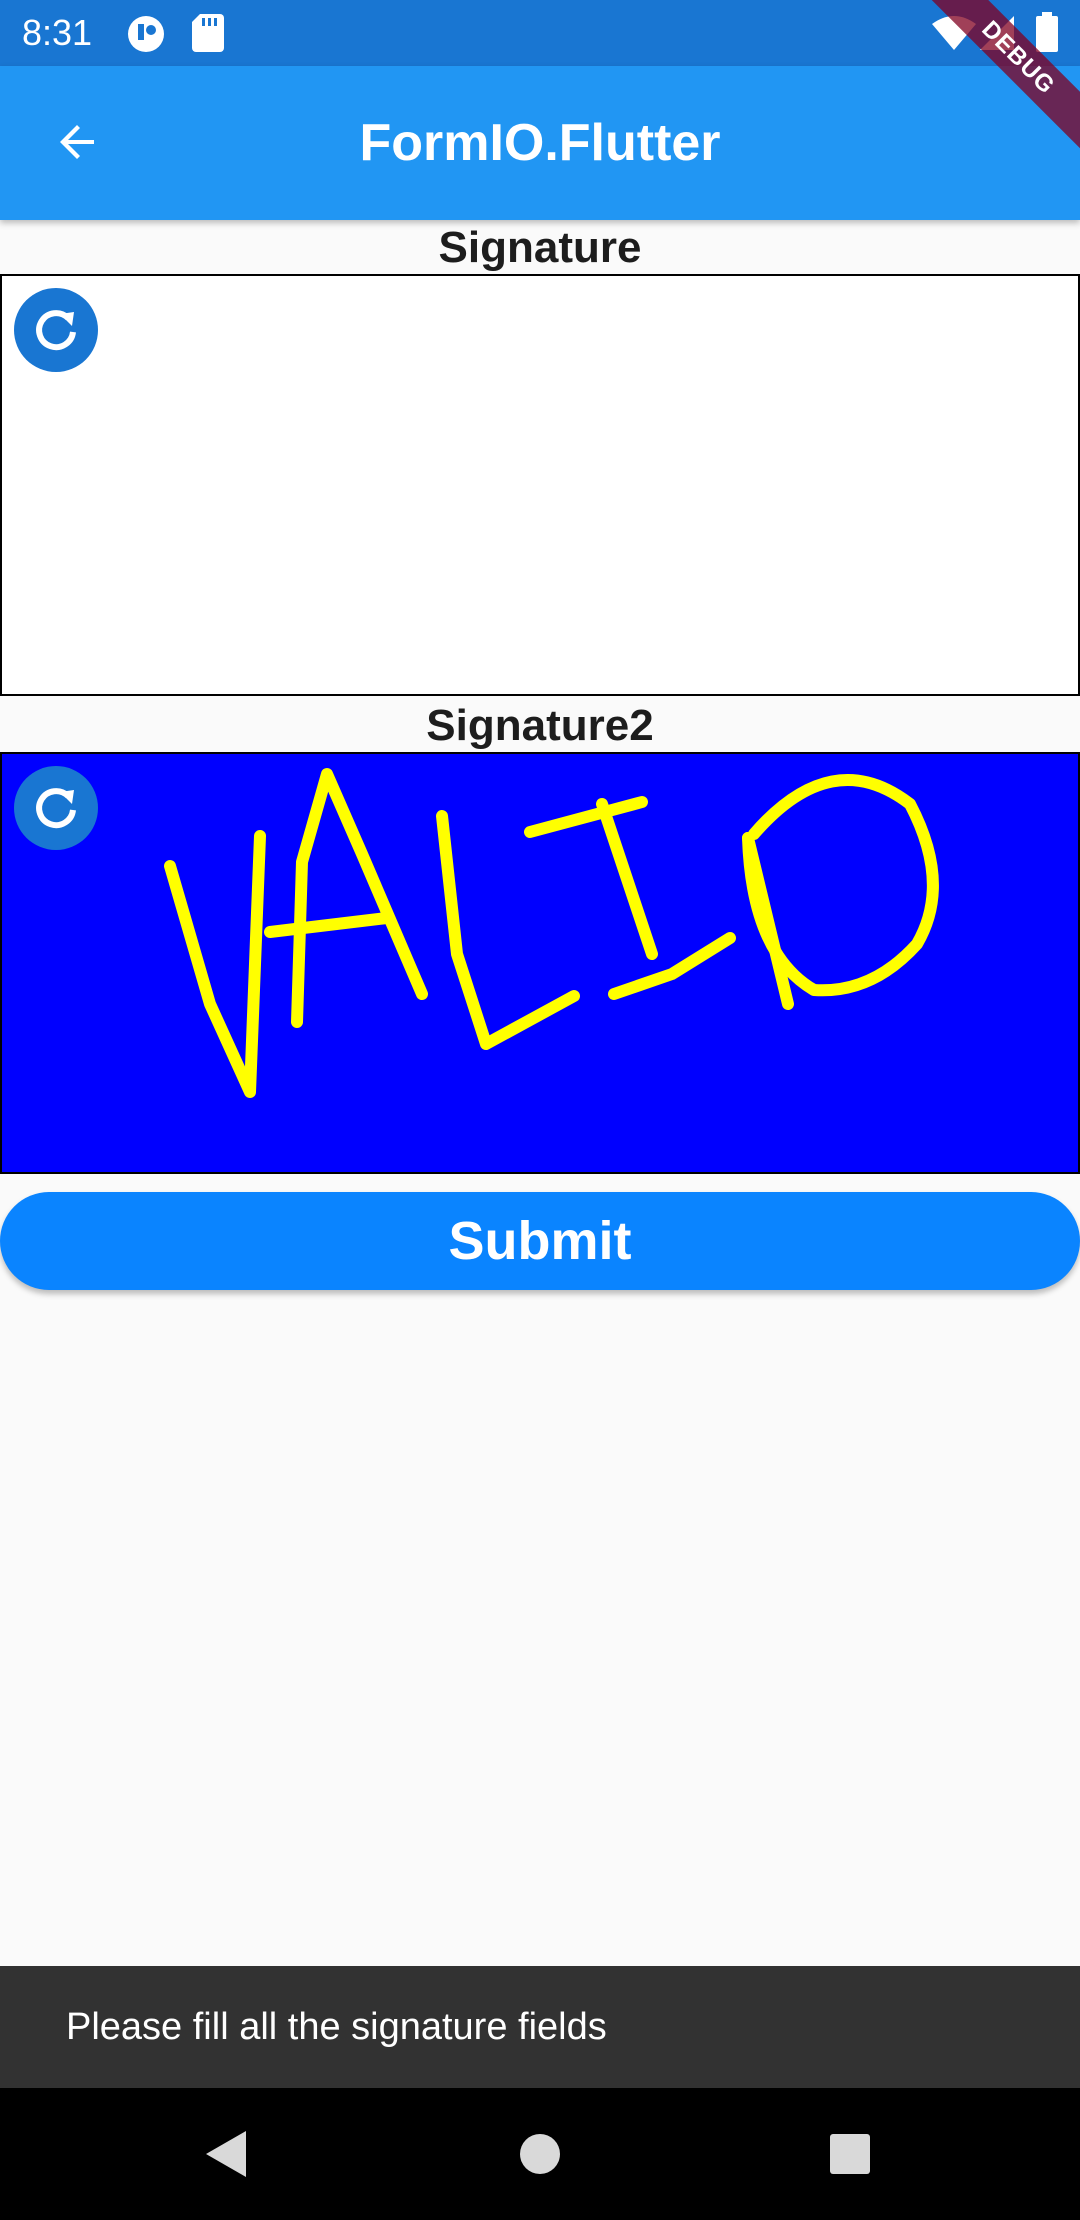 Image resolution: width=1080 pixels, height=2220 pixels. I want to click on nav-recents-icon, so click(850, 2154).